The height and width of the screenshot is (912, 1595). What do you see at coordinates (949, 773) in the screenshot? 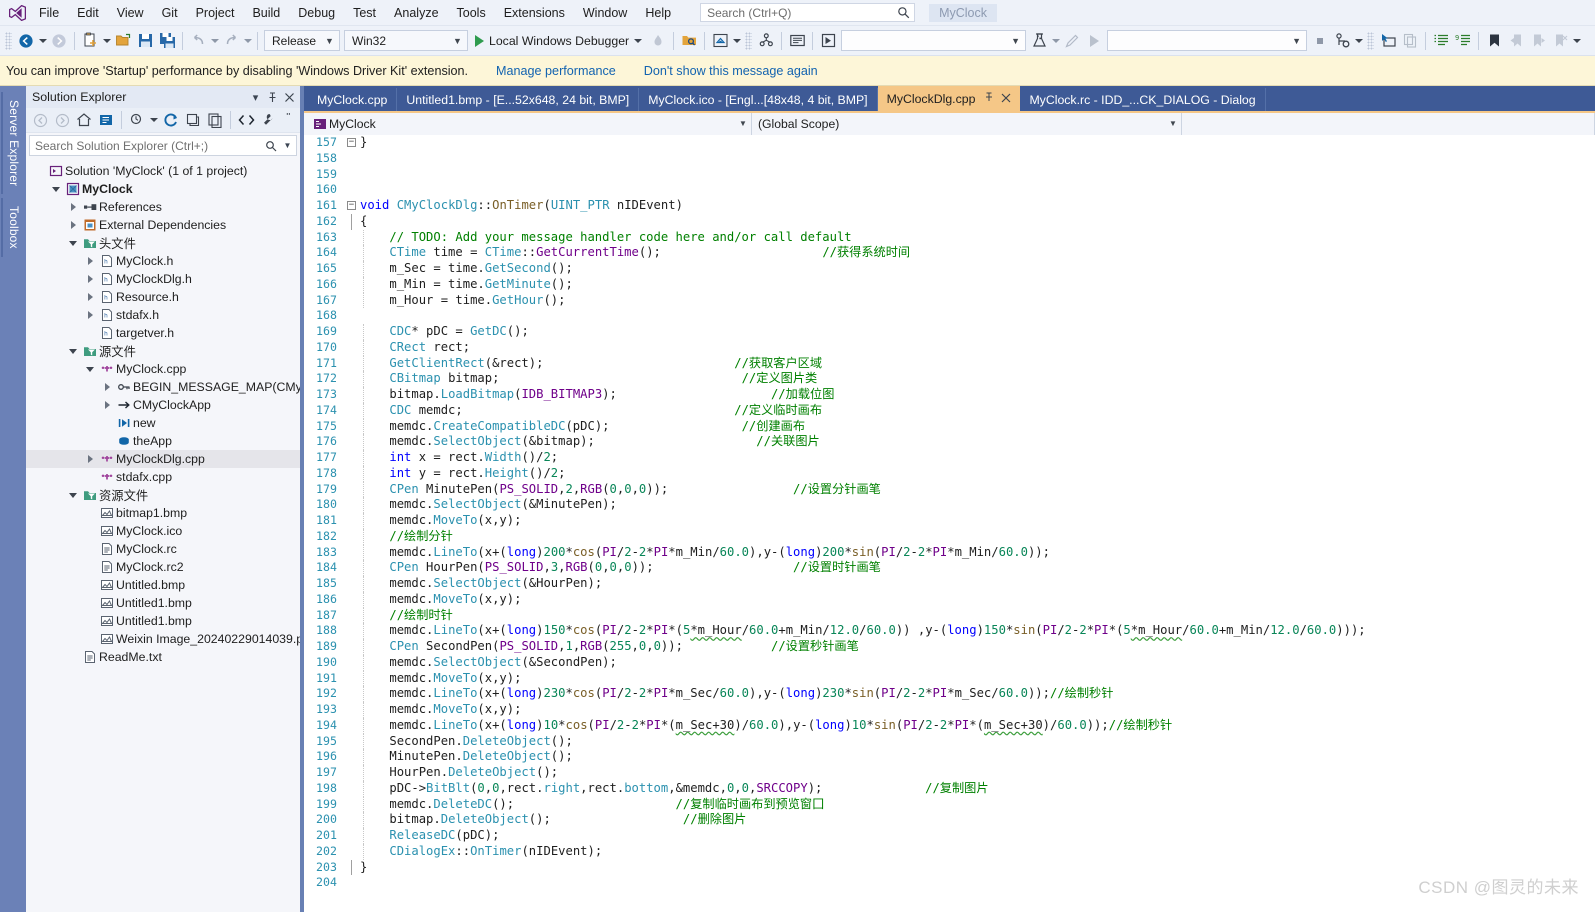
I see `code-line: 197 HourPen.DeleteObject();` at bounding box center [949, 773].